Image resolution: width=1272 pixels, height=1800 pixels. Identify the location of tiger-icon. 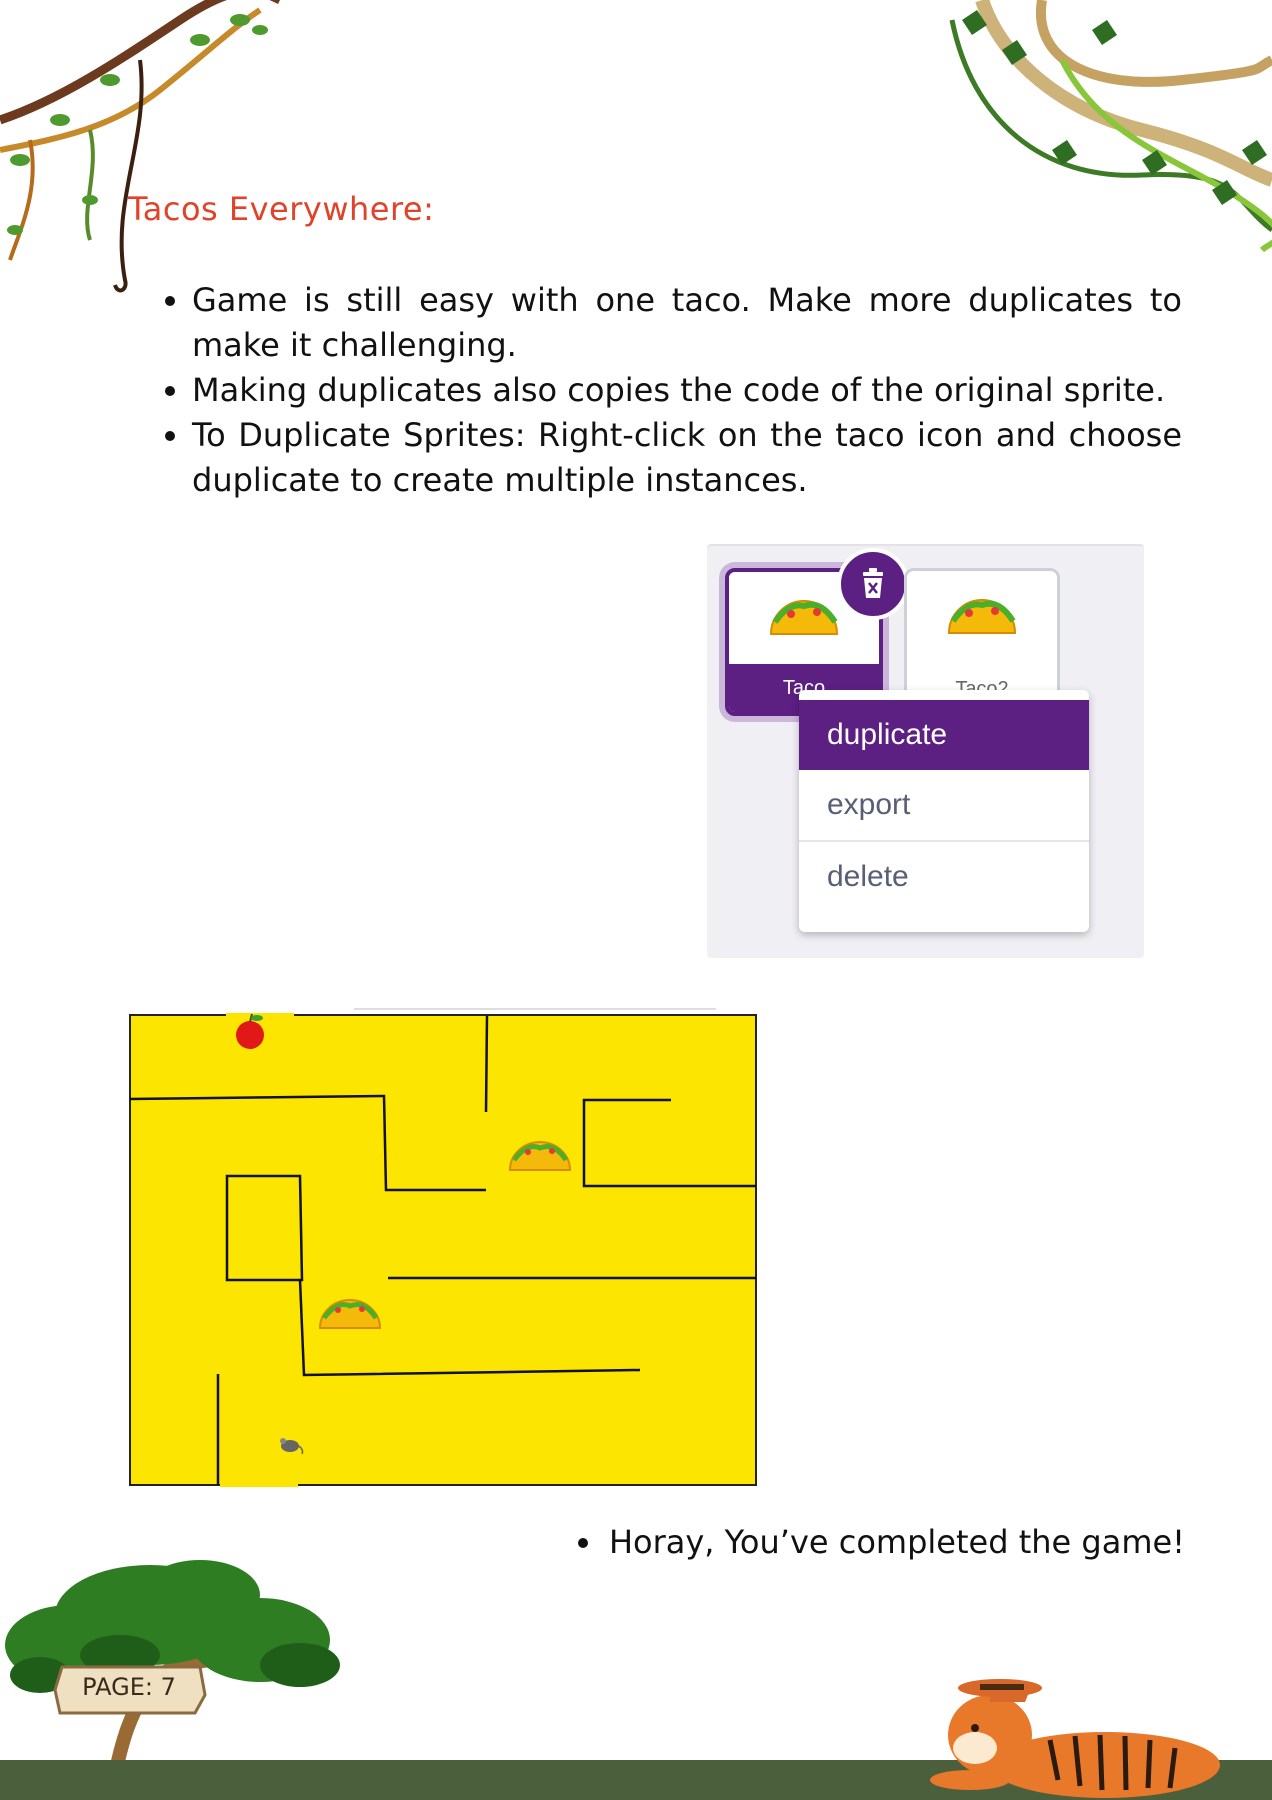
(1075, 1738).